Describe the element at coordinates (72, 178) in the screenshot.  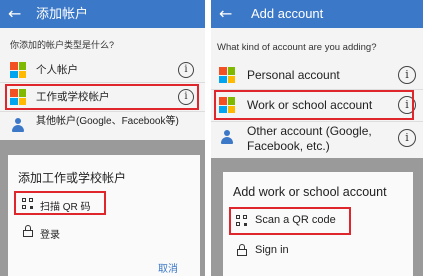
I see `sheet-title: 添加工作或学校帐户` at that location.